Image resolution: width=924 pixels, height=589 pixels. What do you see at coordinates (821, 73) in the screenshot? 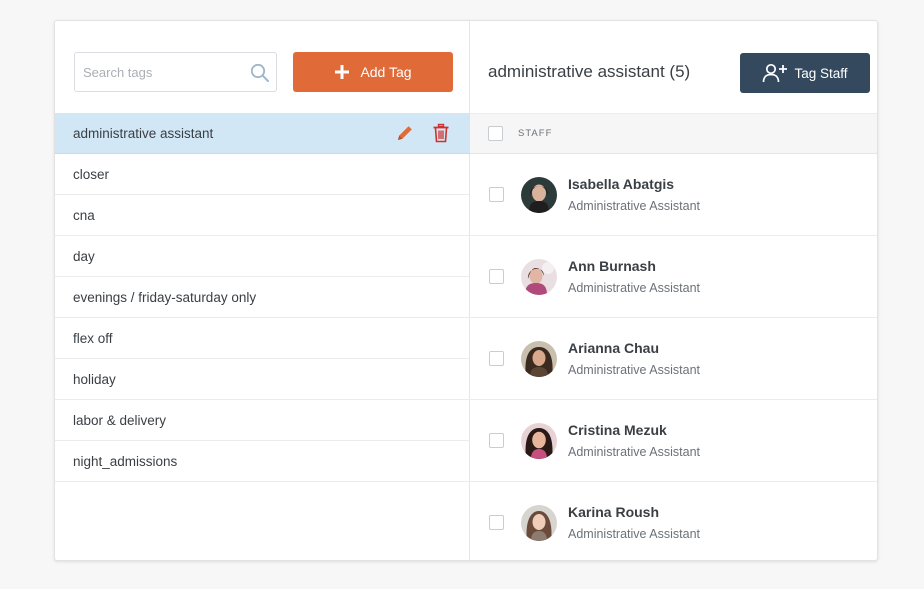
I see `tag-staff-label: Tag Staff` at bounding box center [821, 73].